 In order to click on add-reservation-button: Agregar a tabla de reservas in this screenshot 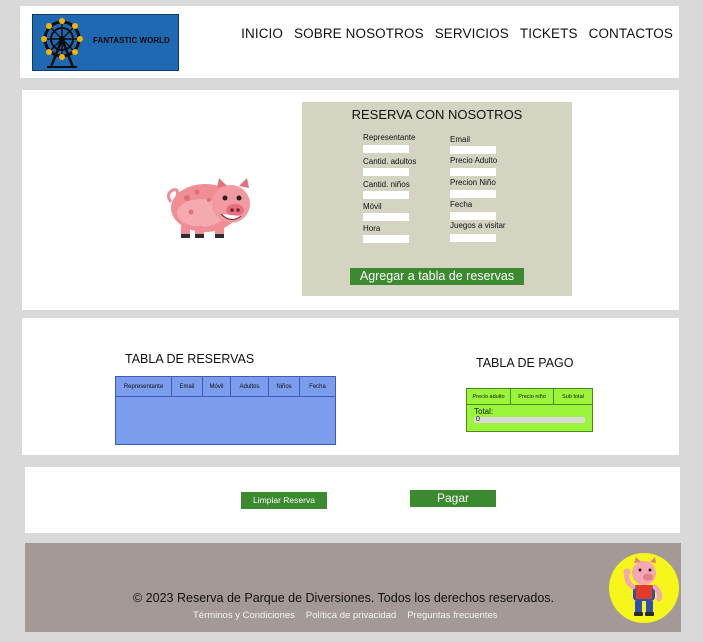, I will do `click(437, 276)`.